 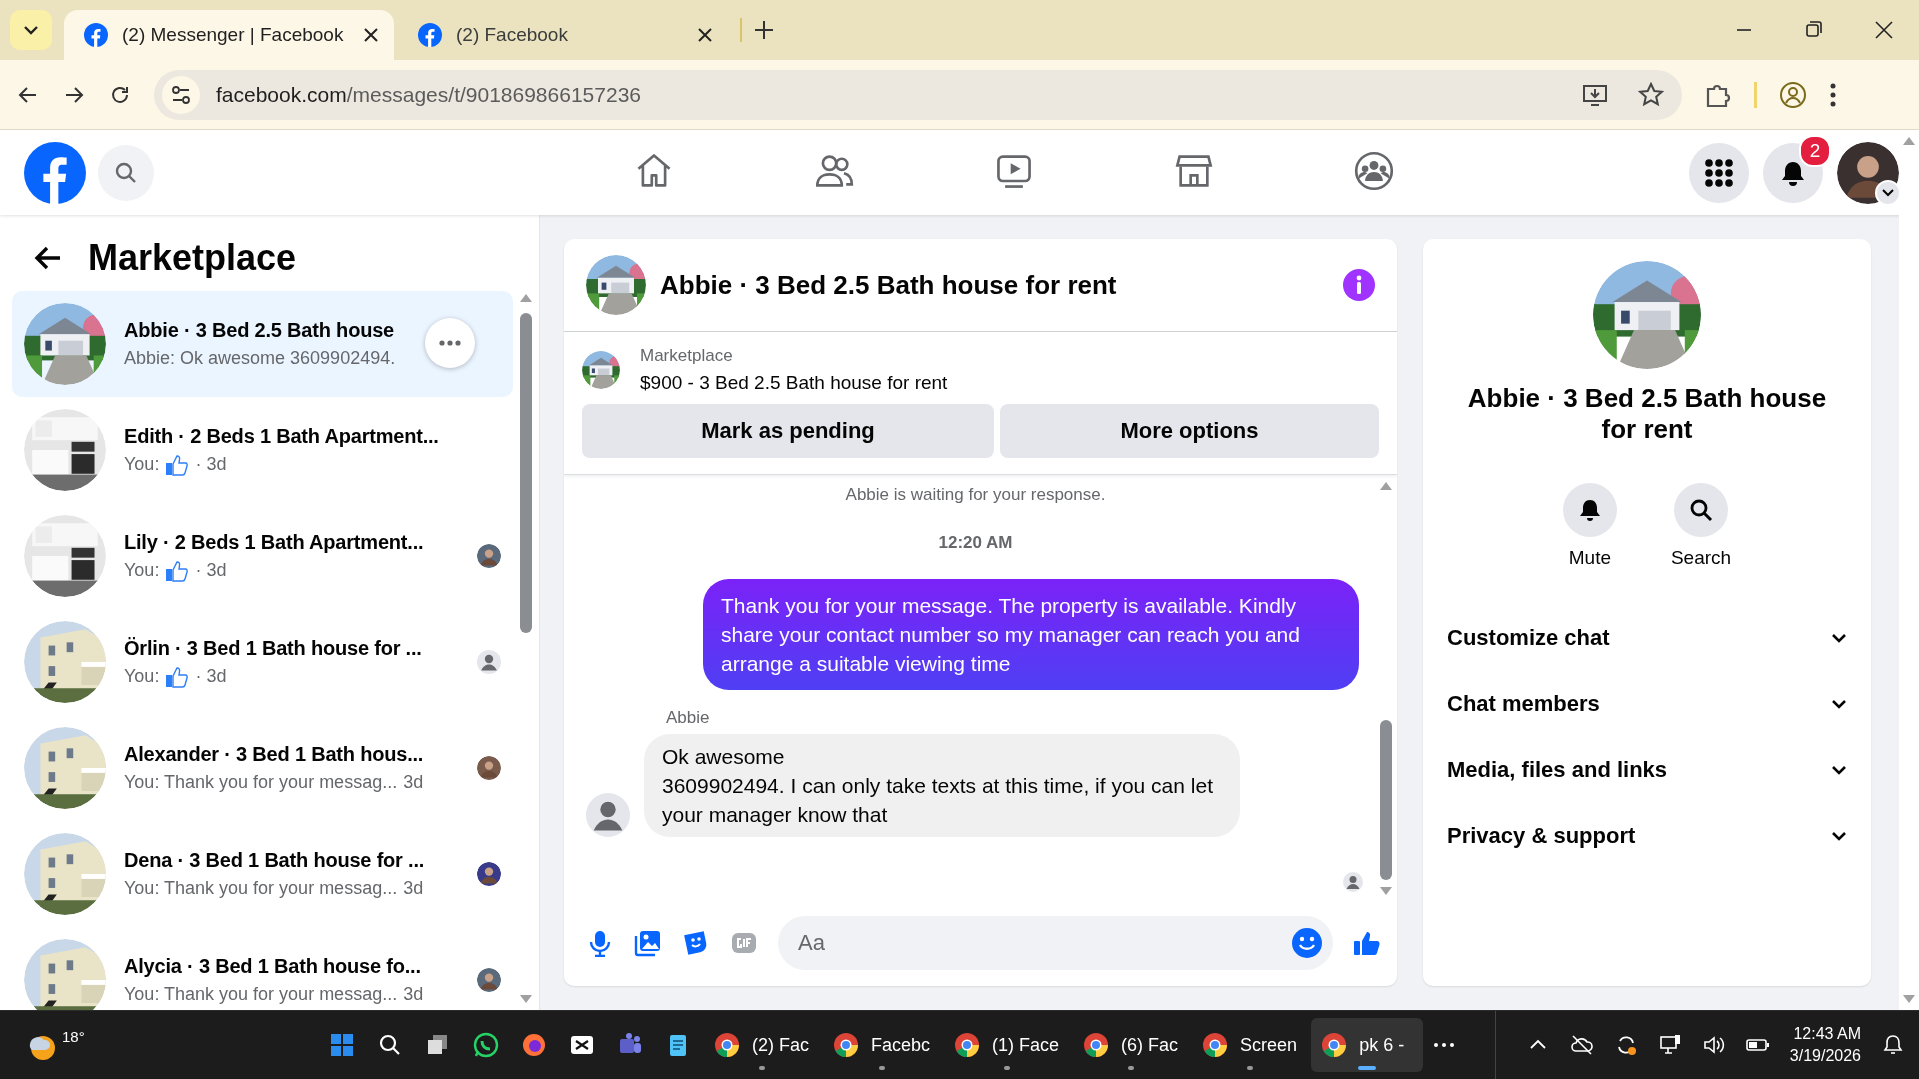 What do you see at coordinates (1815, 150) in the screenshot?
I see `notification-badge: 2` at bounding box center [1815, 150].